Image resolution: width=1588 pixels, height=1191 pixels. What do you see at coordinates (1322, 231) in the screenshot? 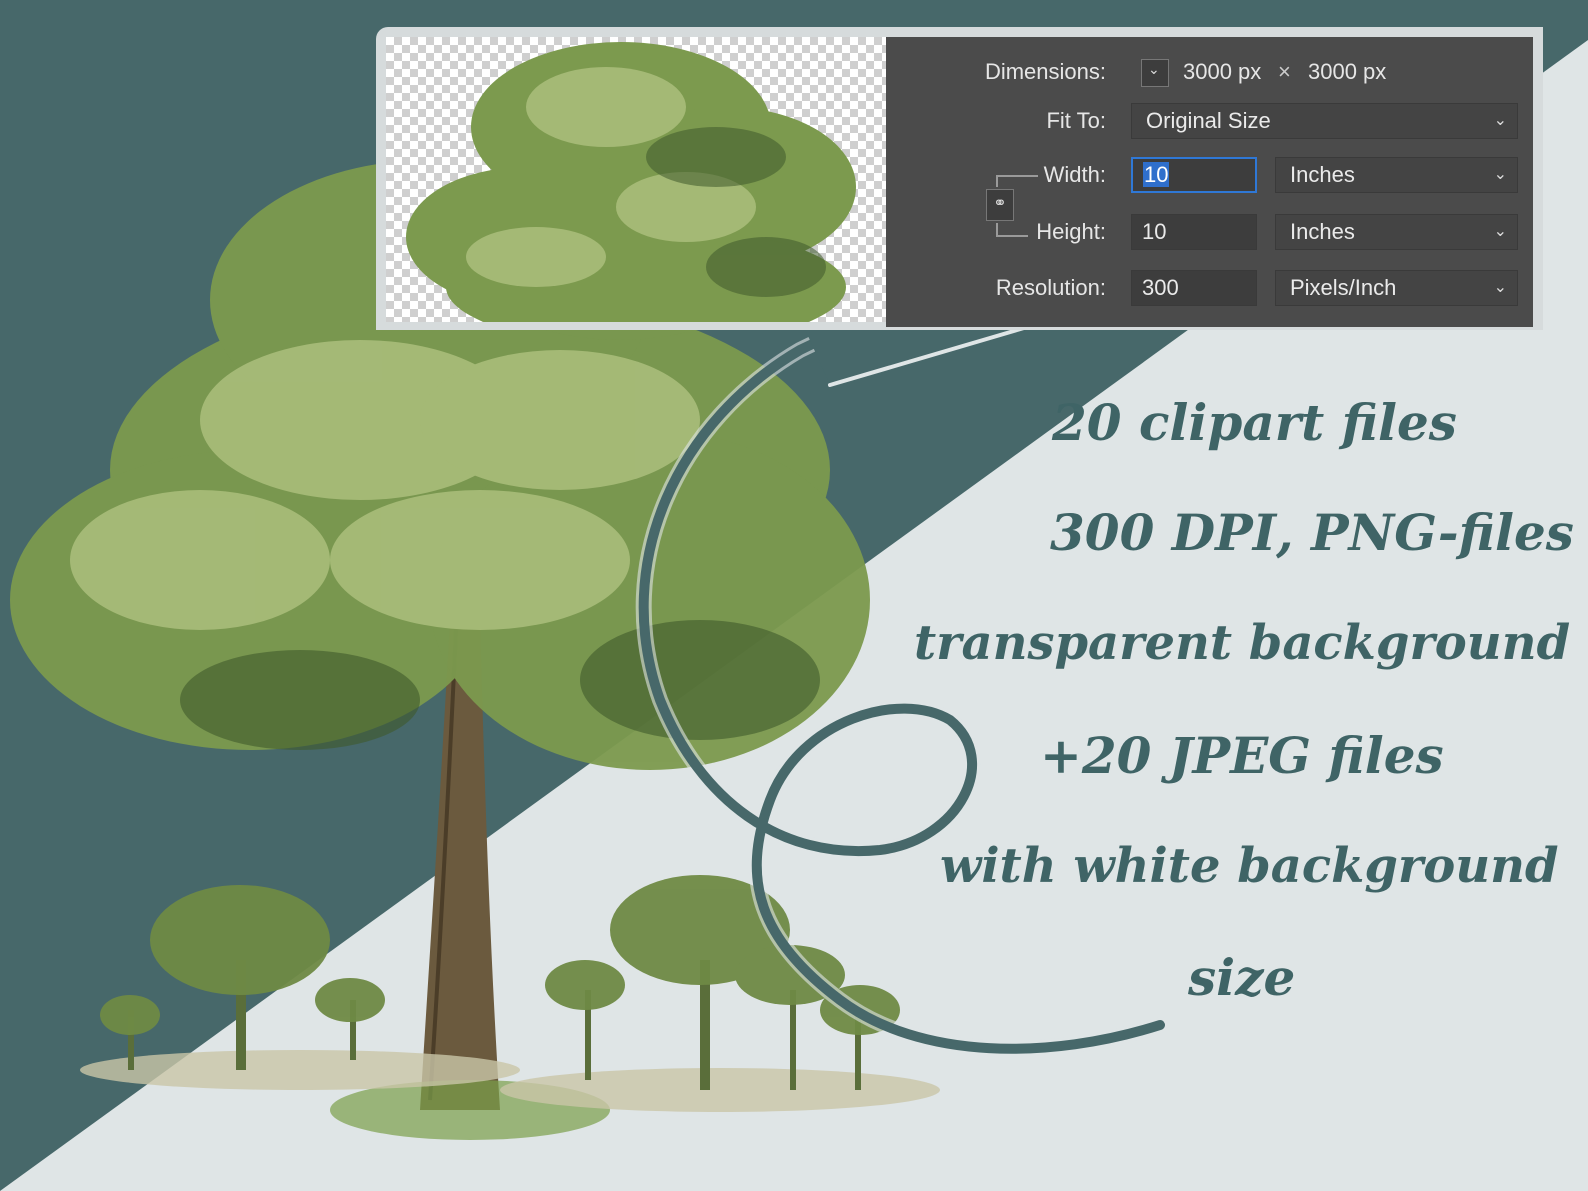
I see `height-unit-value: Inches` at bounding box center [1322, 231].